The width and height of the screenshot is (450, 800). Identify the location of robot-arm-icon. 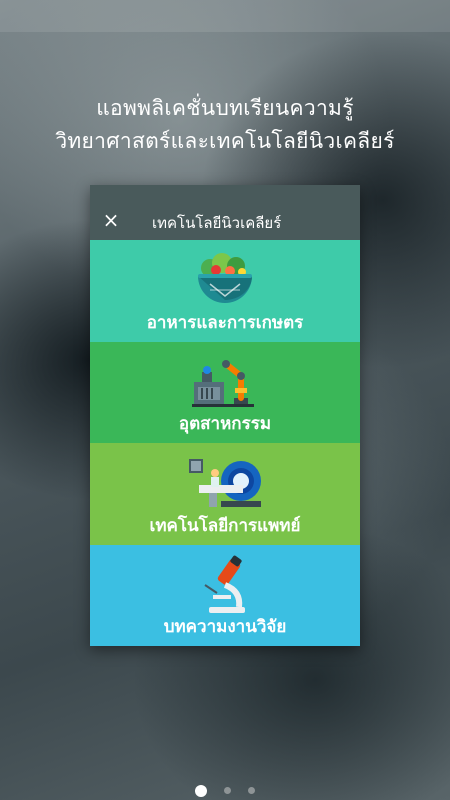
(223, 383).